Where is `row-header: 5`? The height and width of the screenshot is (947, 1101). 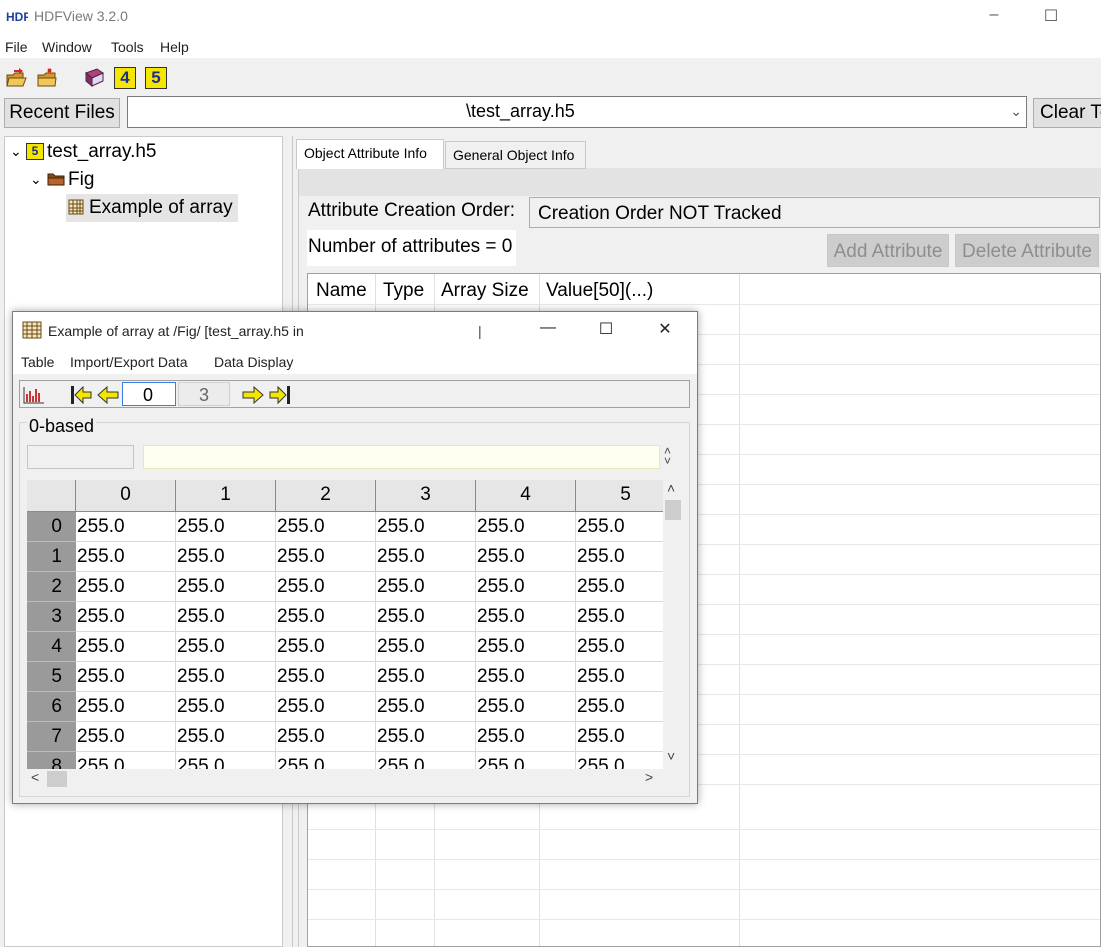 row-header: 5 is located at coordinates (51, 677).